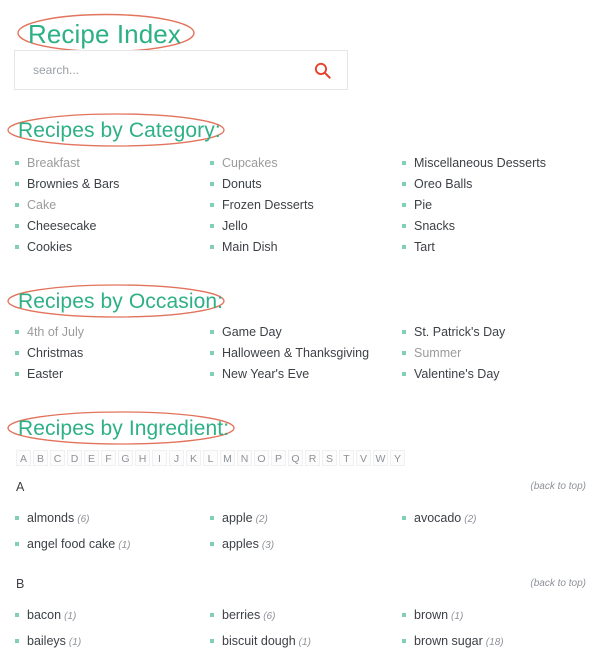  I want to click on alphabet-letter-e: E, so click(91, 458).